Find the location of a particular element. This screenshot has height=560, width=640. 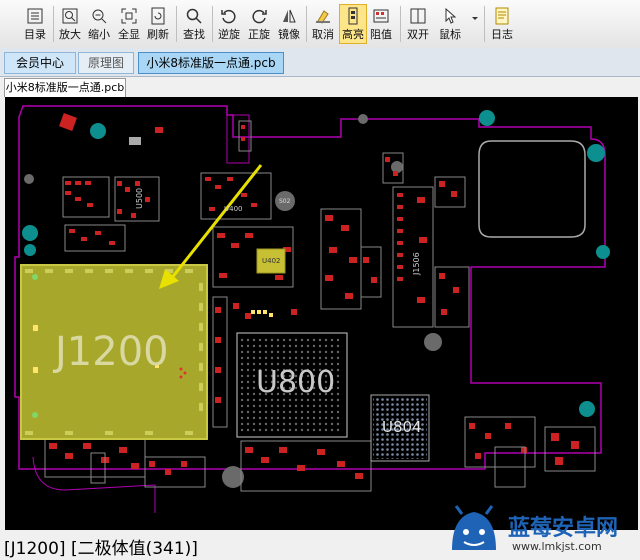

j1506-label: J1506 is located at coordinates (416, 263).